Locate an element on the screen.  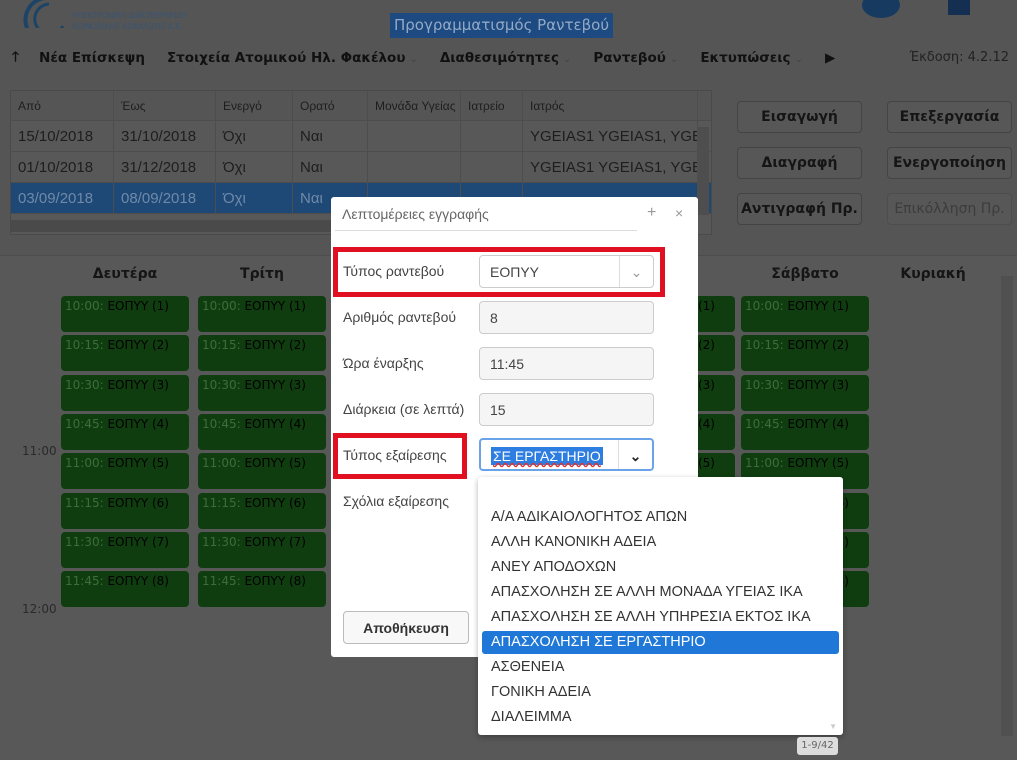
dropdown-option: ΑΣΘΕΝΕΙΑ is located at coordinates (660, 667).